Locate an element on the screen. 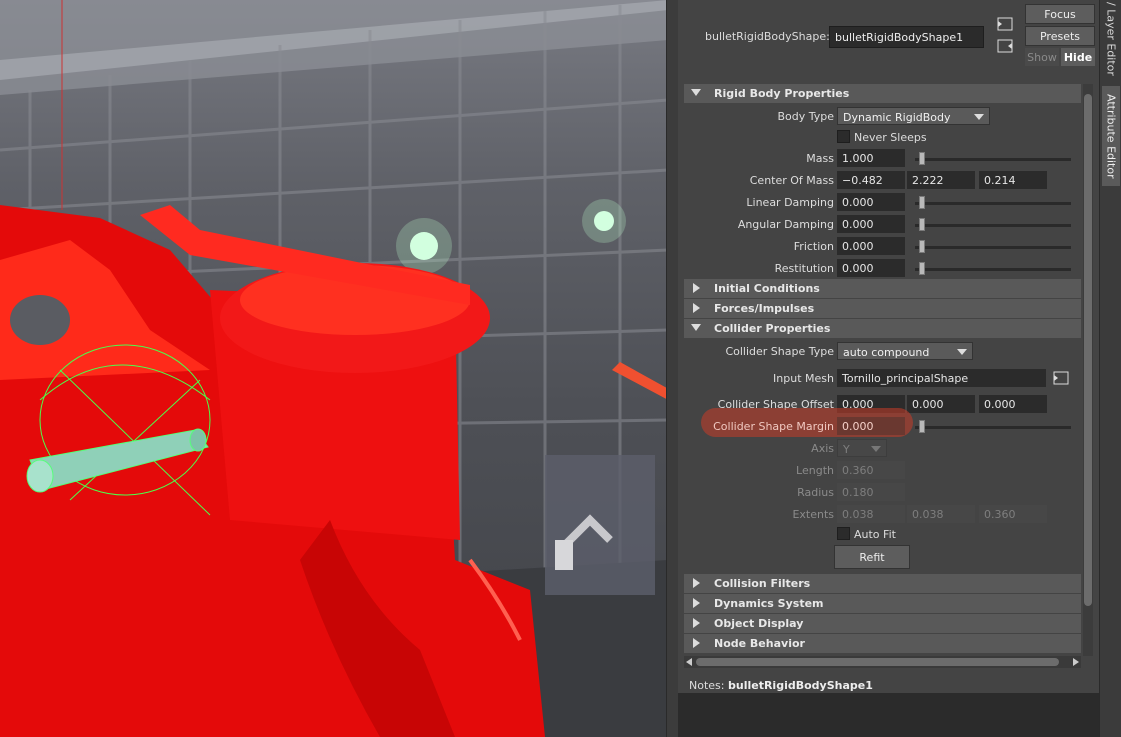 This screenshot has width=1121, height=737. tab-layer-editor: / Layer Editor is located at coordinates (1111, 39).